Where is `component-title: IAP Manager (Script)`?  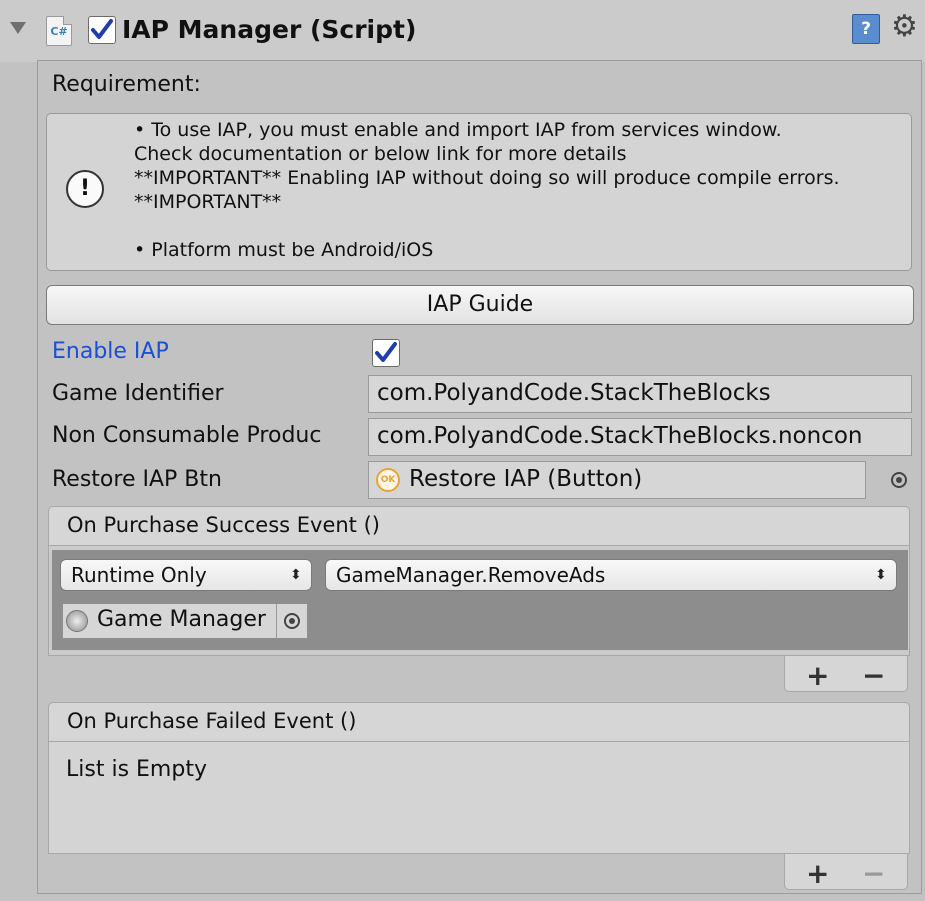
component-title: IAP Manager (Script) is located at coordinates (269, 29).